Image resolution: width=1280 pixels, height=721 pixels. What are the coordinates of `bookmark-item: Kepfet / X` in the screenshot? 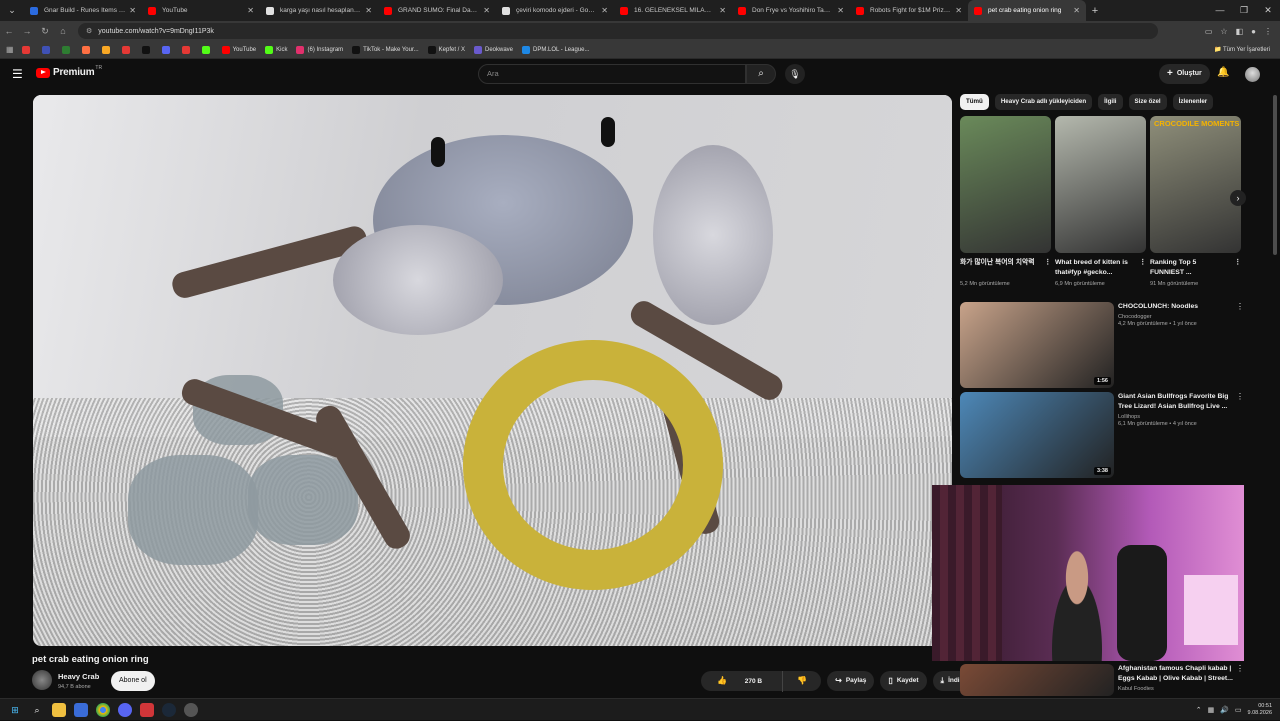 It's located at (446, 49).